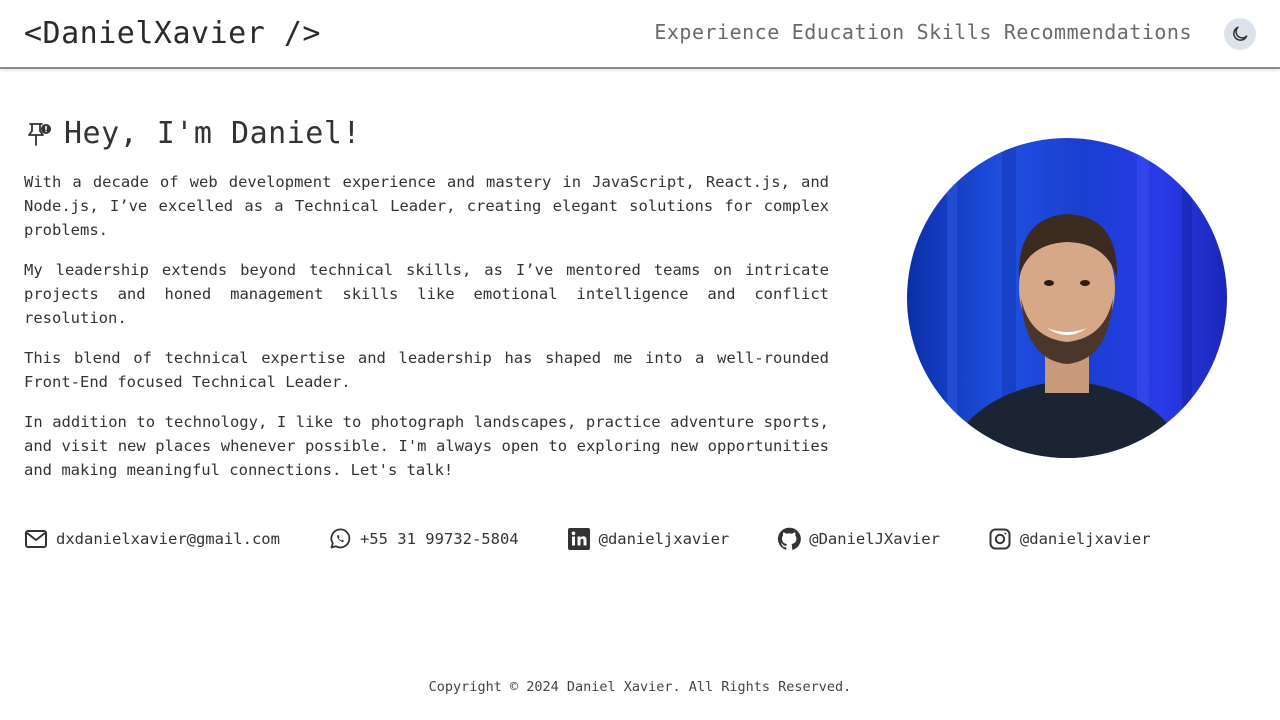 This screenshot has width=1280, height=720. I want to click on whatsapp-icon, so click(340, 538).